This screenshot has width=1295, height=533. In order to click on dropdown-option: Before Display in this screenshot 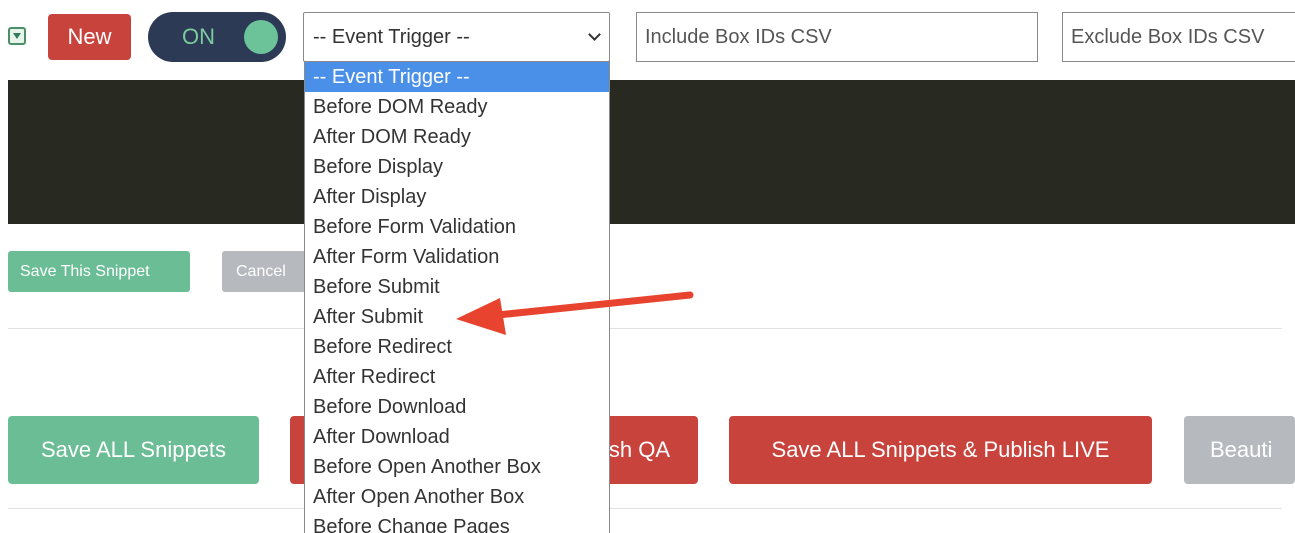, I will do `click(457, 167)`.